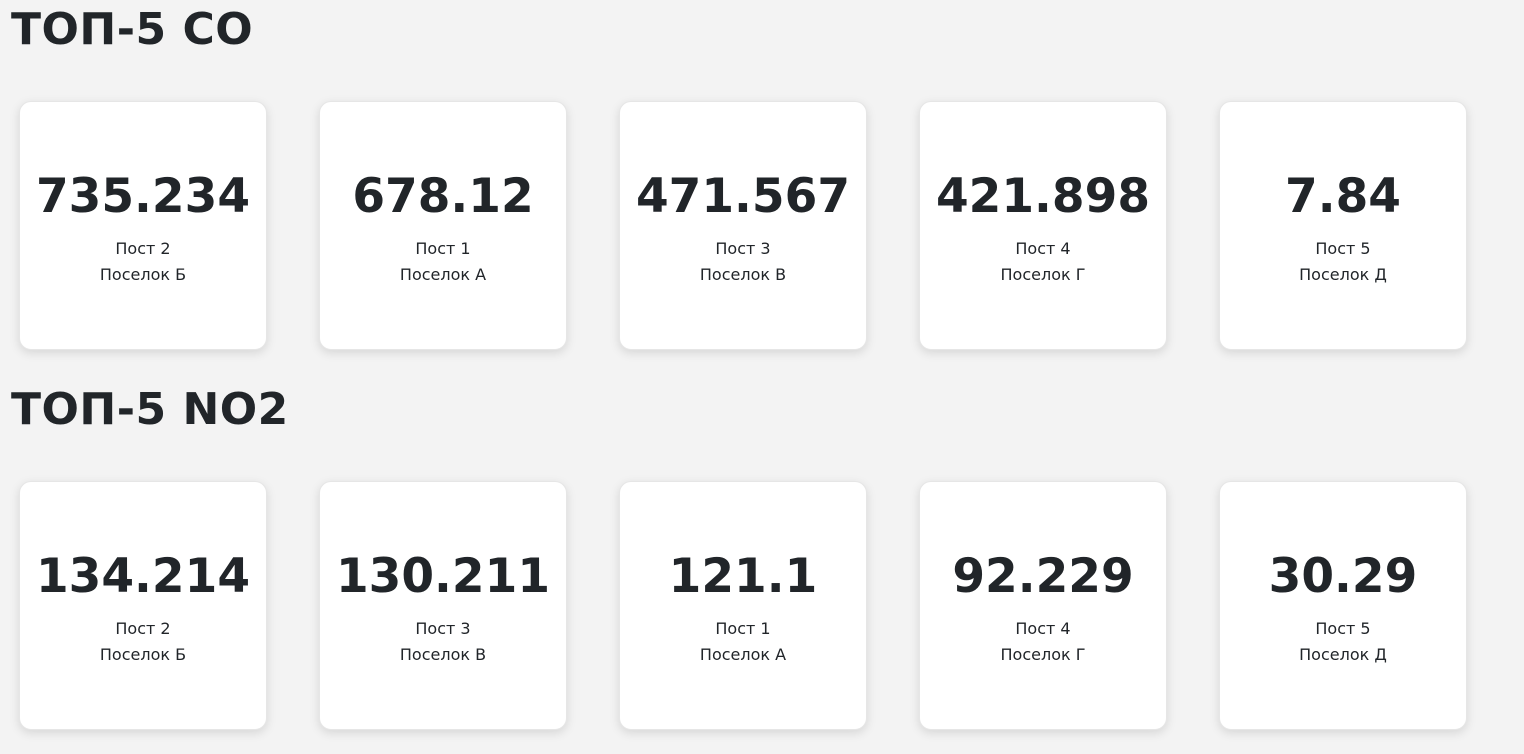  Describe the element at coordinates (743, 605) in the screenshot. I see `station-card: 121.1 Пост 1 Поселок А` at that location.